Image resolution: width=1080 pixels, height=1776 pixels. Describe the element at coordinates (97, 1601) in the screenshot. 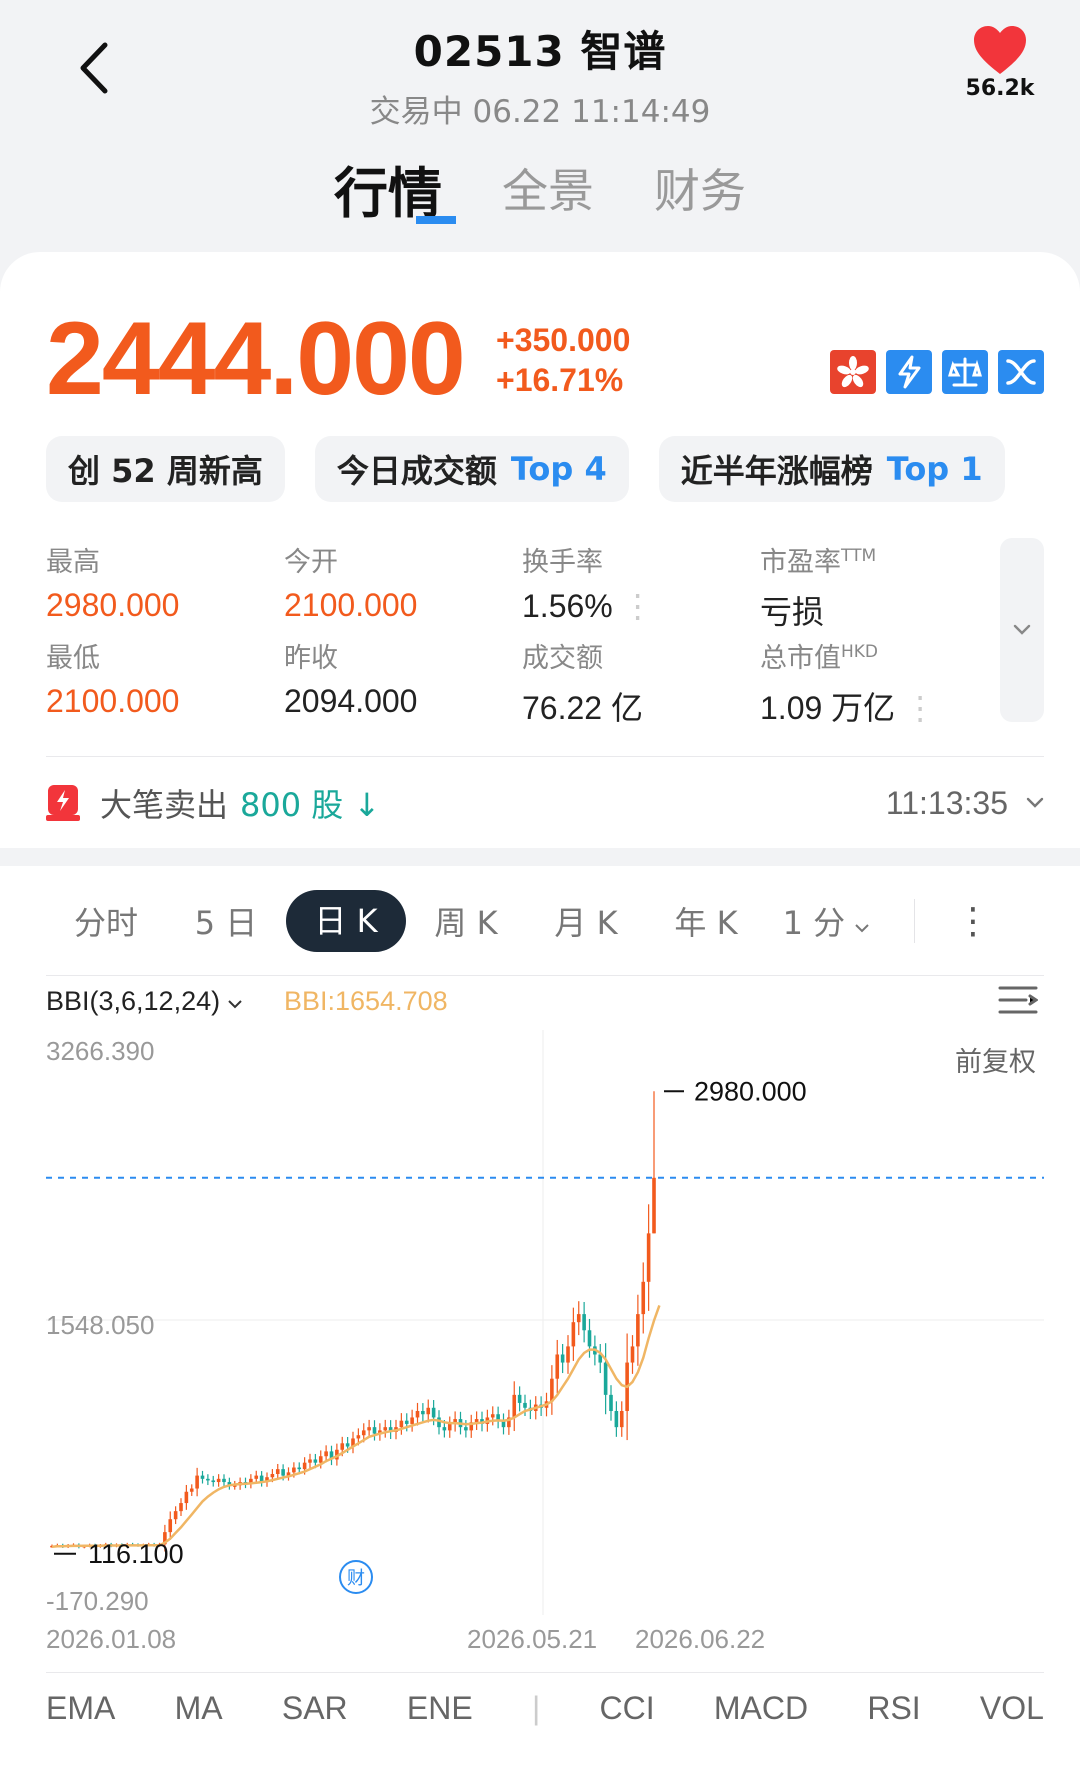

I see `y-tick-label: -170.290` at that location.